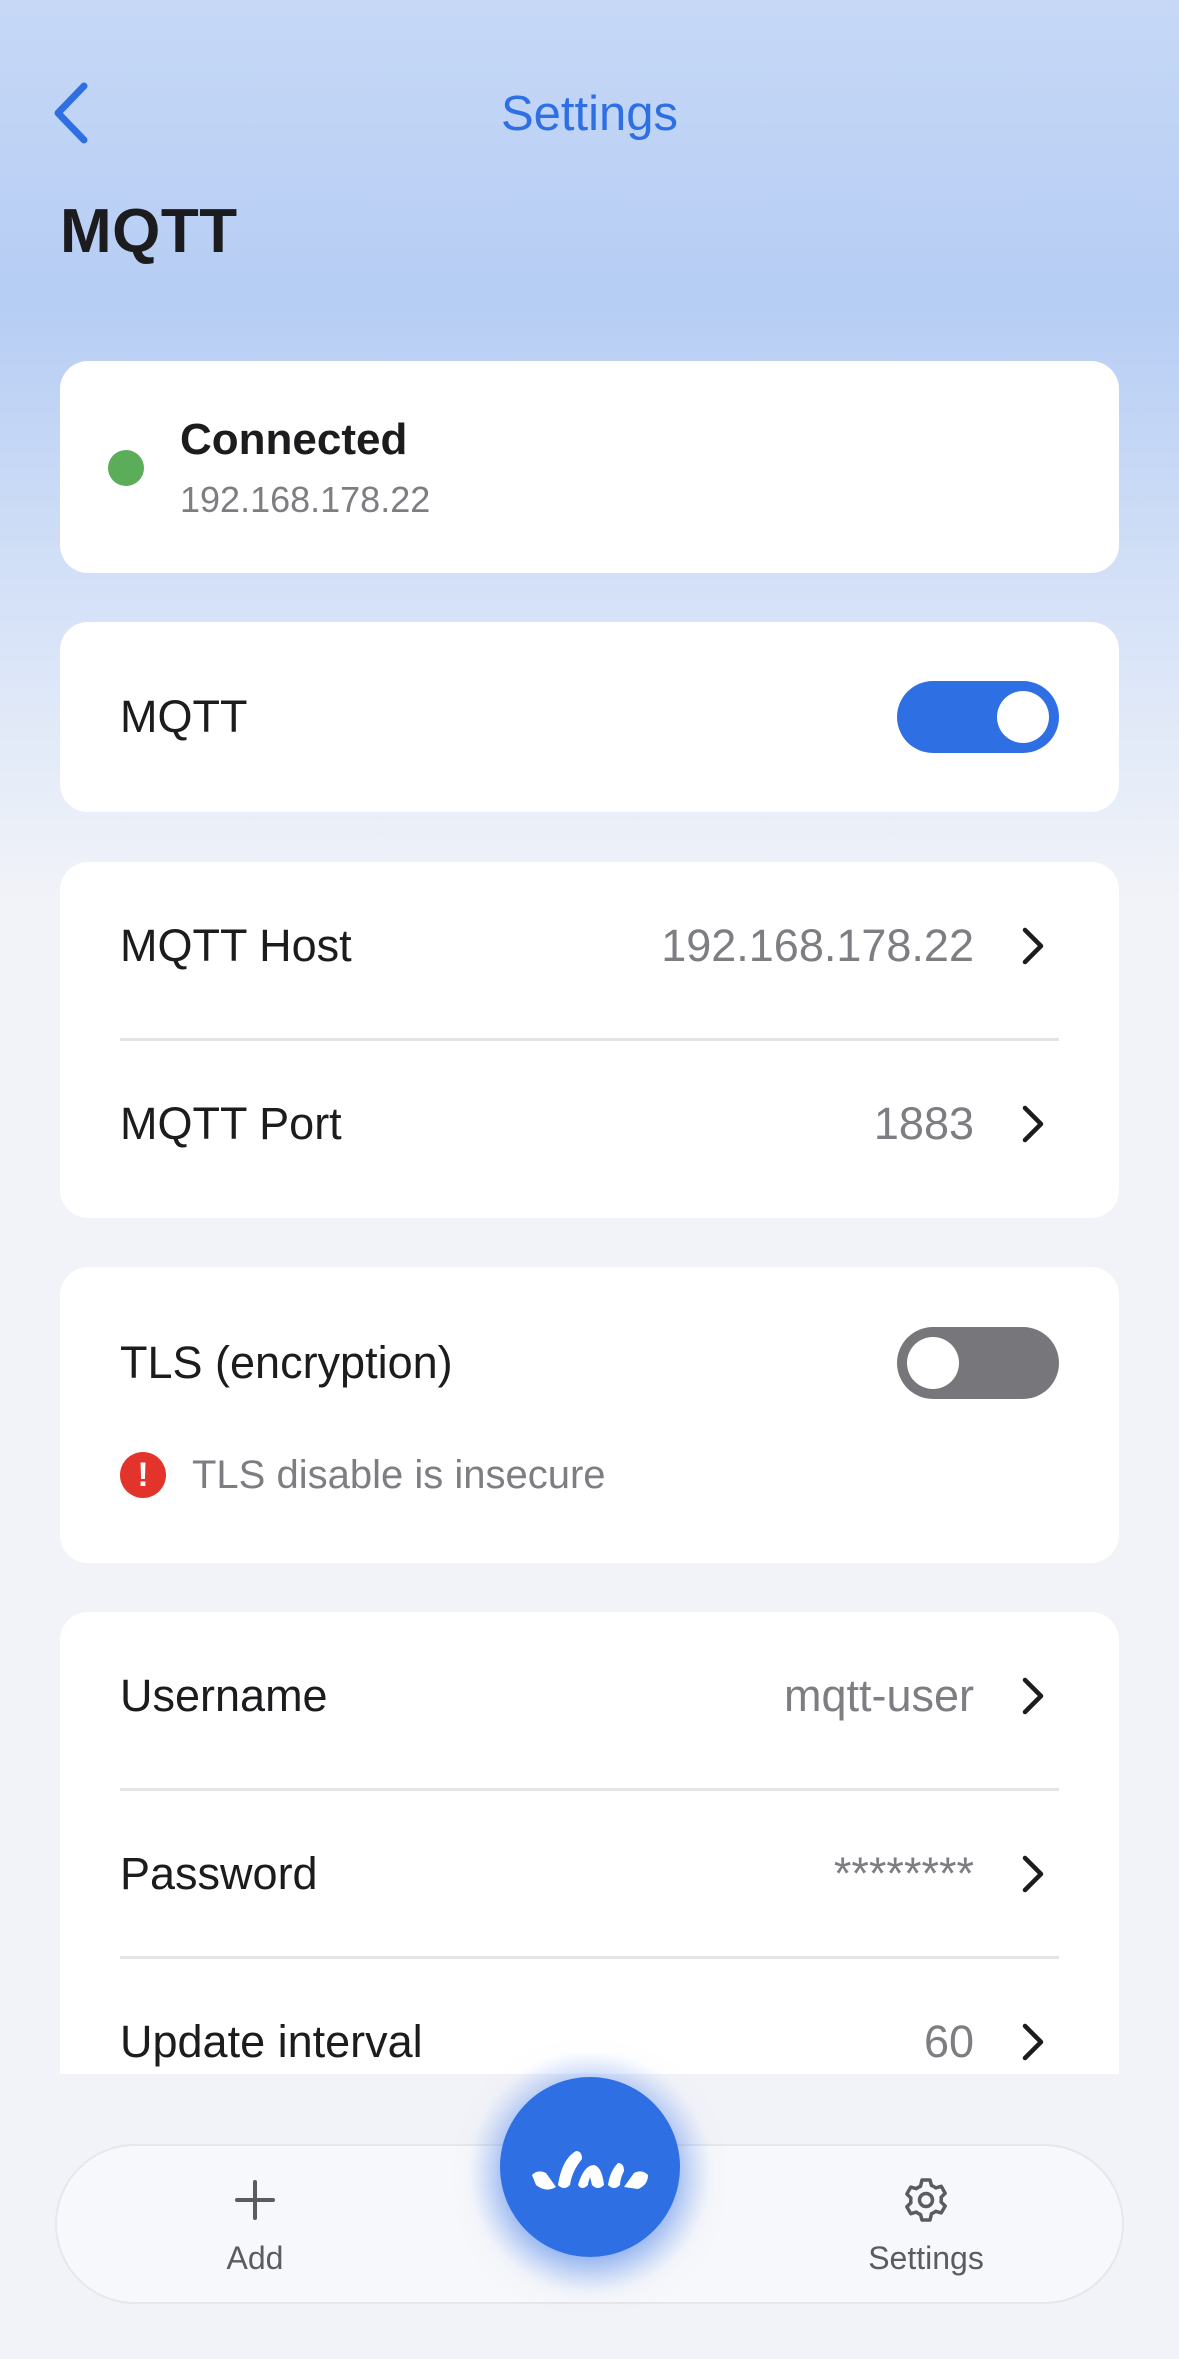 This screenshot has width=1179, height=2359. I want to click on tab-add-label: Add, so click(255, 2258).